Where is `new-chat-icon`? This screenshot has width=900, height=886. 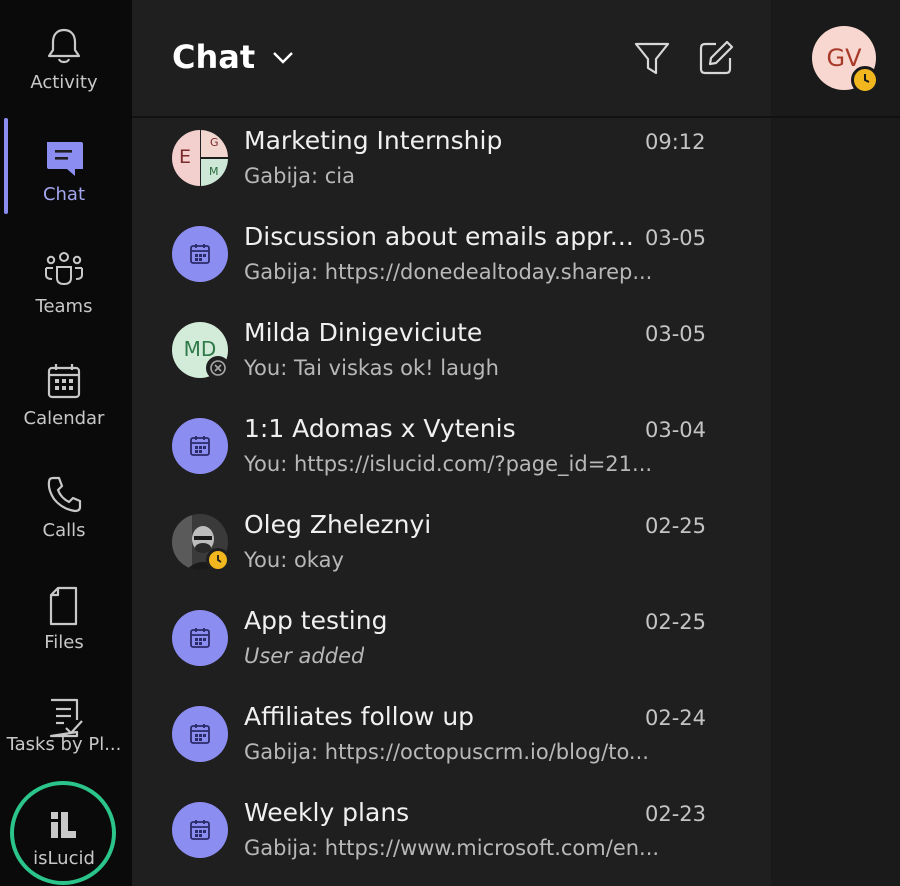 new-chat-icon is located at coordinates (716, 58).